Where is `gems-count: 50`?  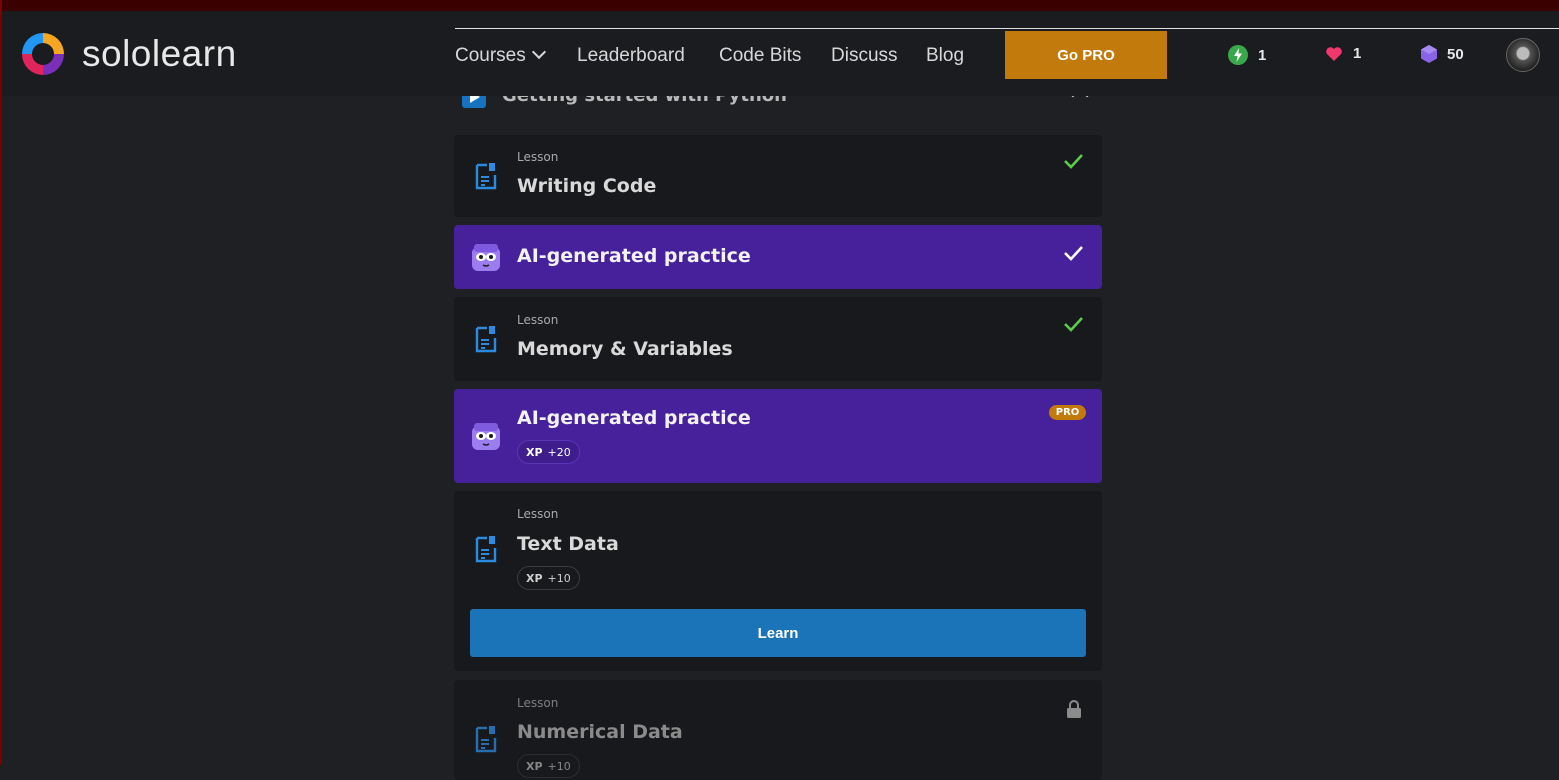
gems-count: 50 is located at coordinates (1455, 54).